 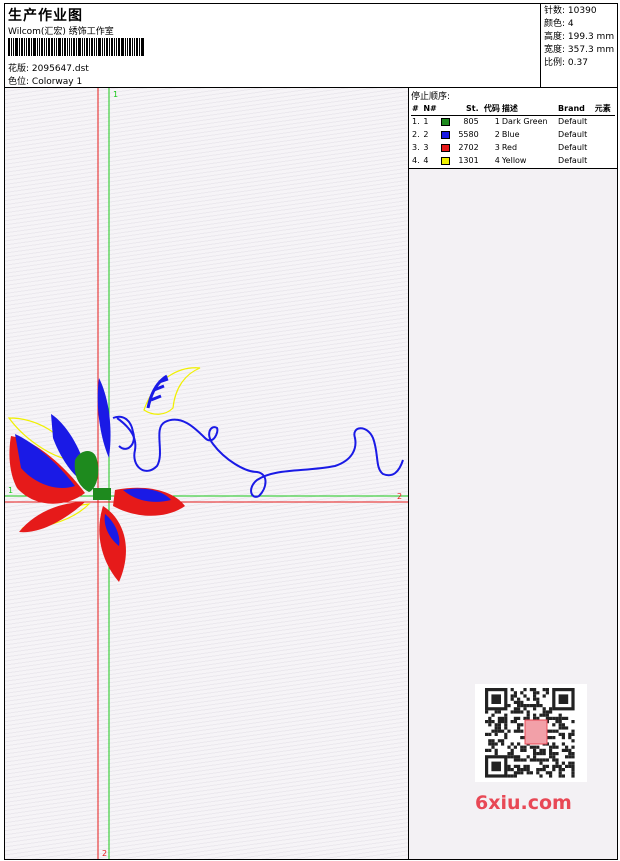 I want to click on qr-code, so click(x=531, y=733).